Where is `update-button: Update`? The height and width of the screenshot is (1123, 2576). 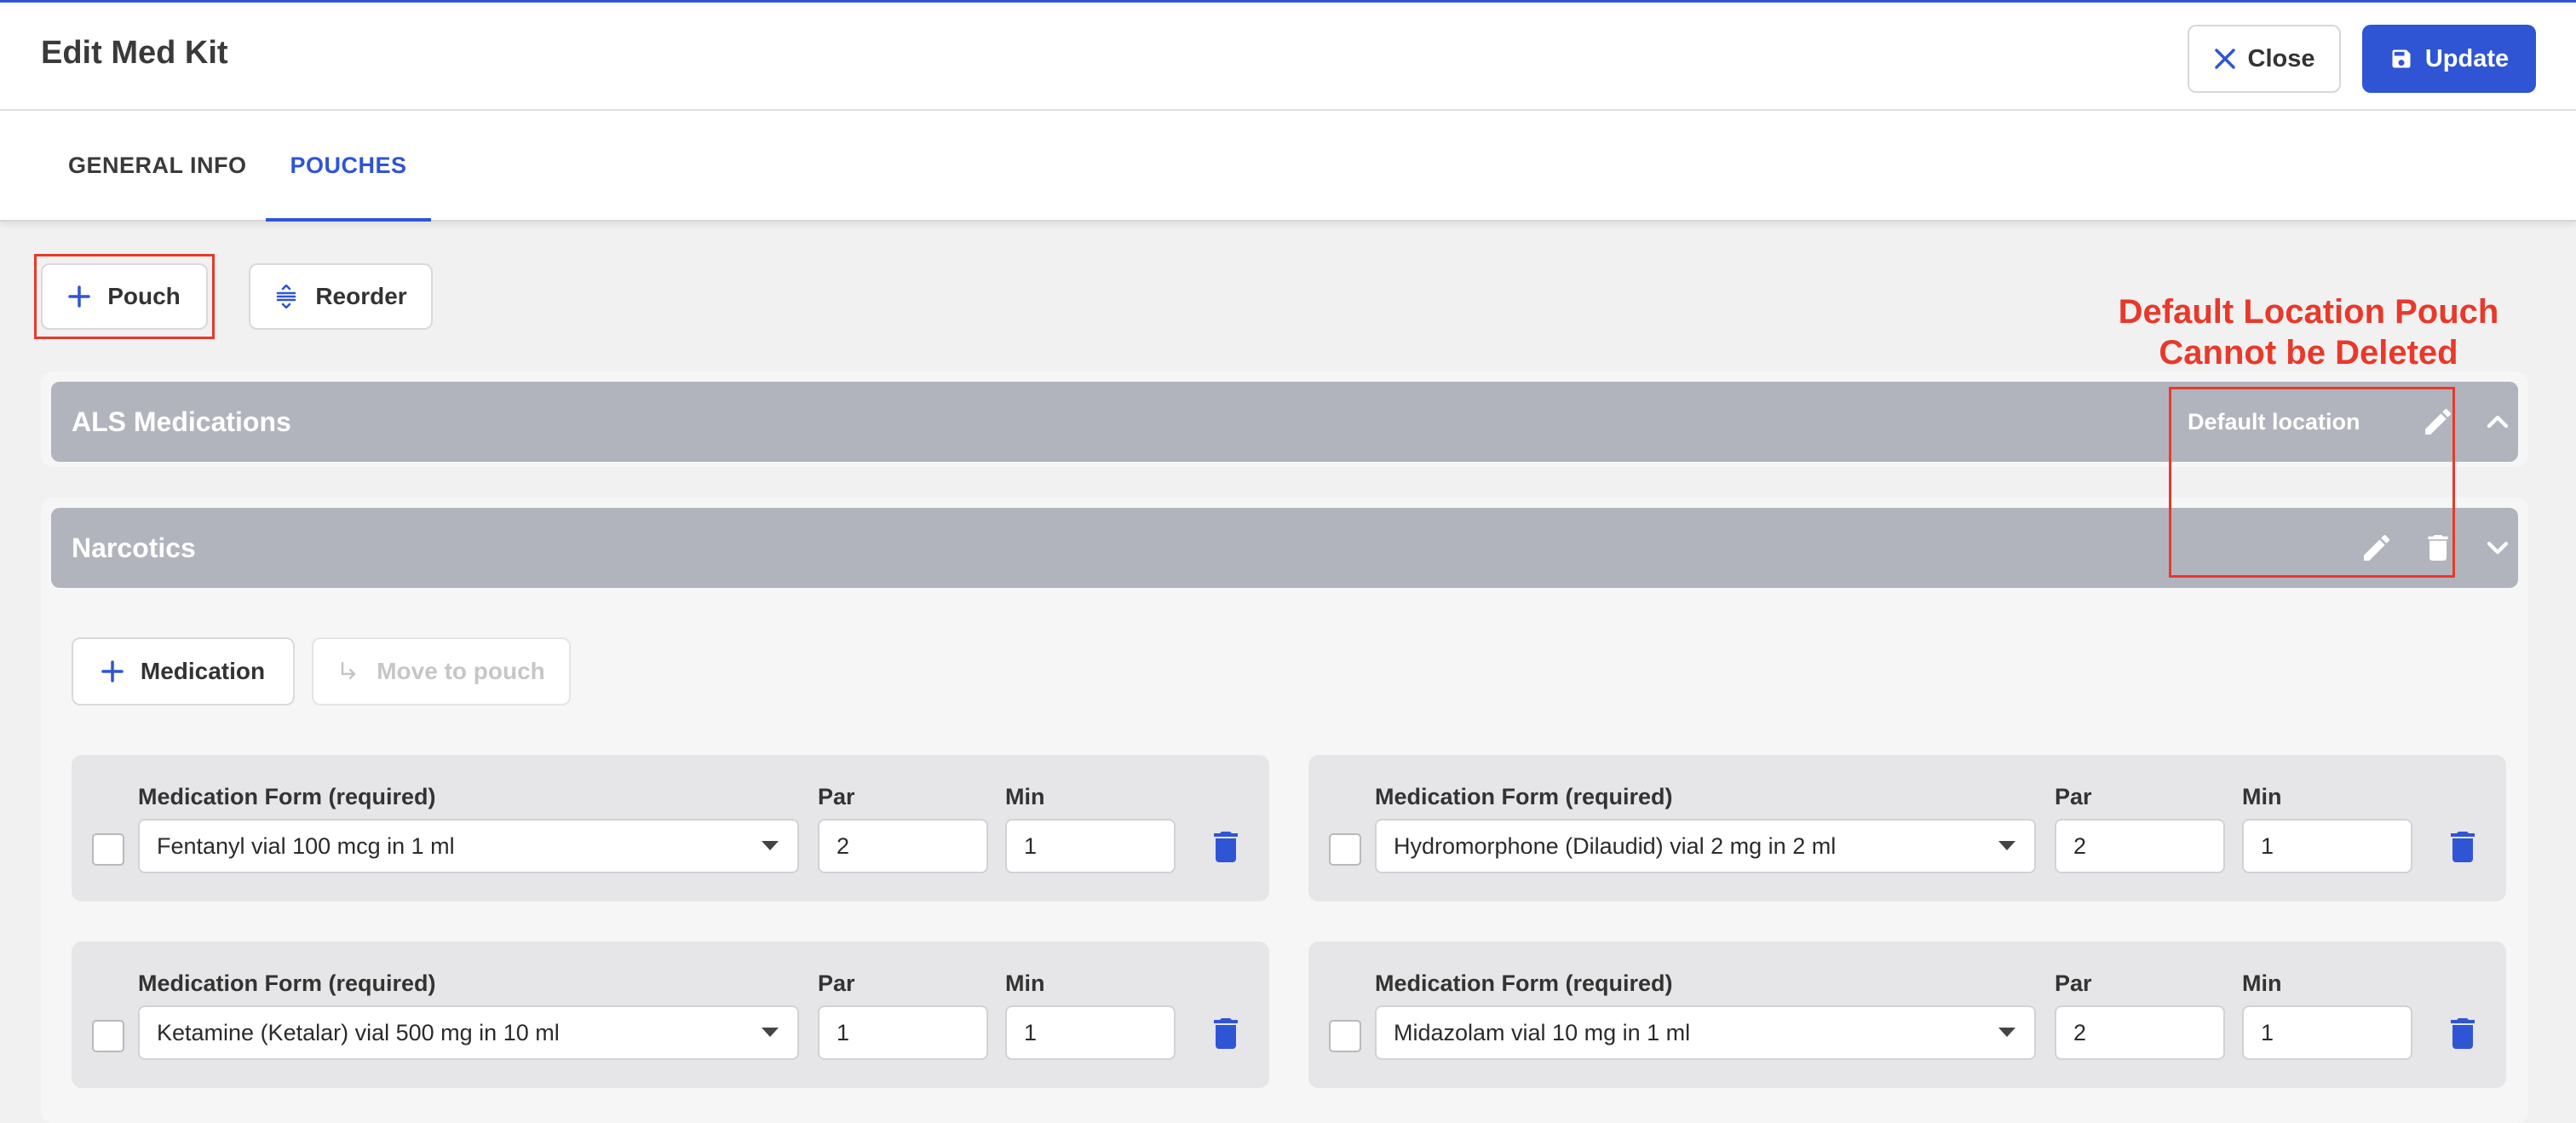 update-button: Update is located at coordinates (2449, 59).